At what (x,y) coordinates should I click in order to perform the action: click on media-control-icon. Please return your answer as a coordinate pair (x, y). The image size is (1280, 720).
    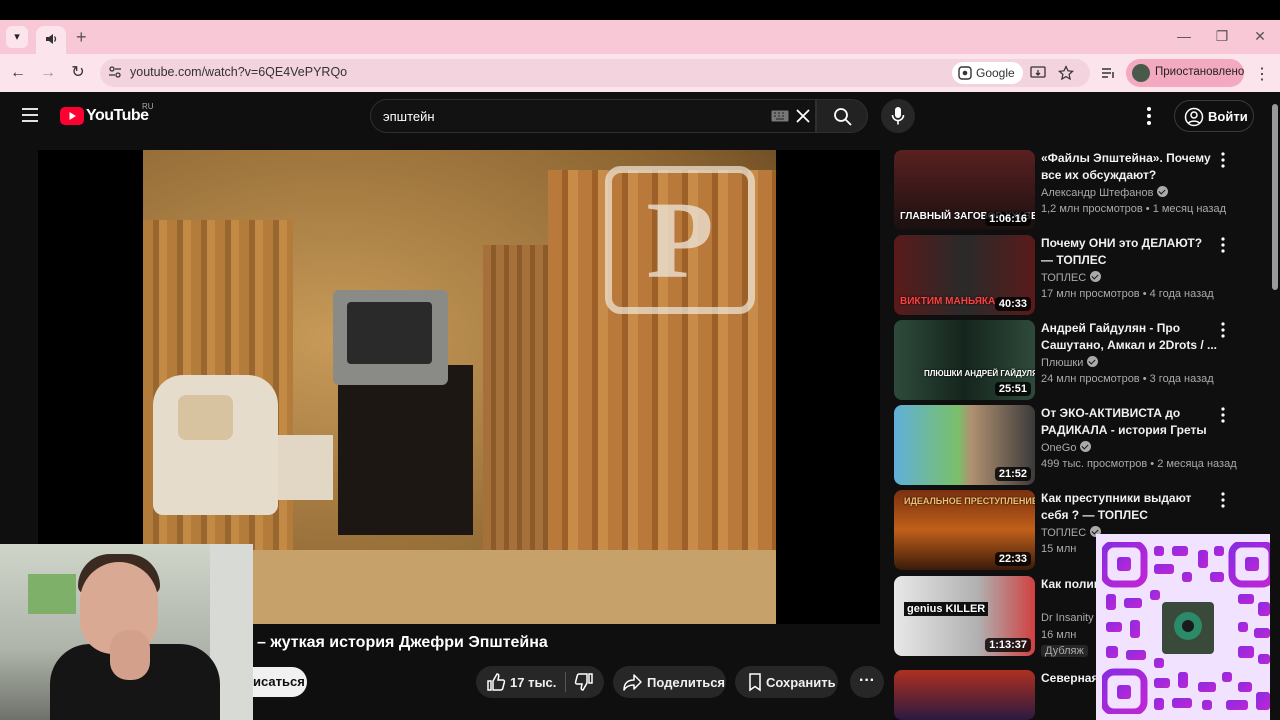
    Looking at the image, I should click on (1108, 73).